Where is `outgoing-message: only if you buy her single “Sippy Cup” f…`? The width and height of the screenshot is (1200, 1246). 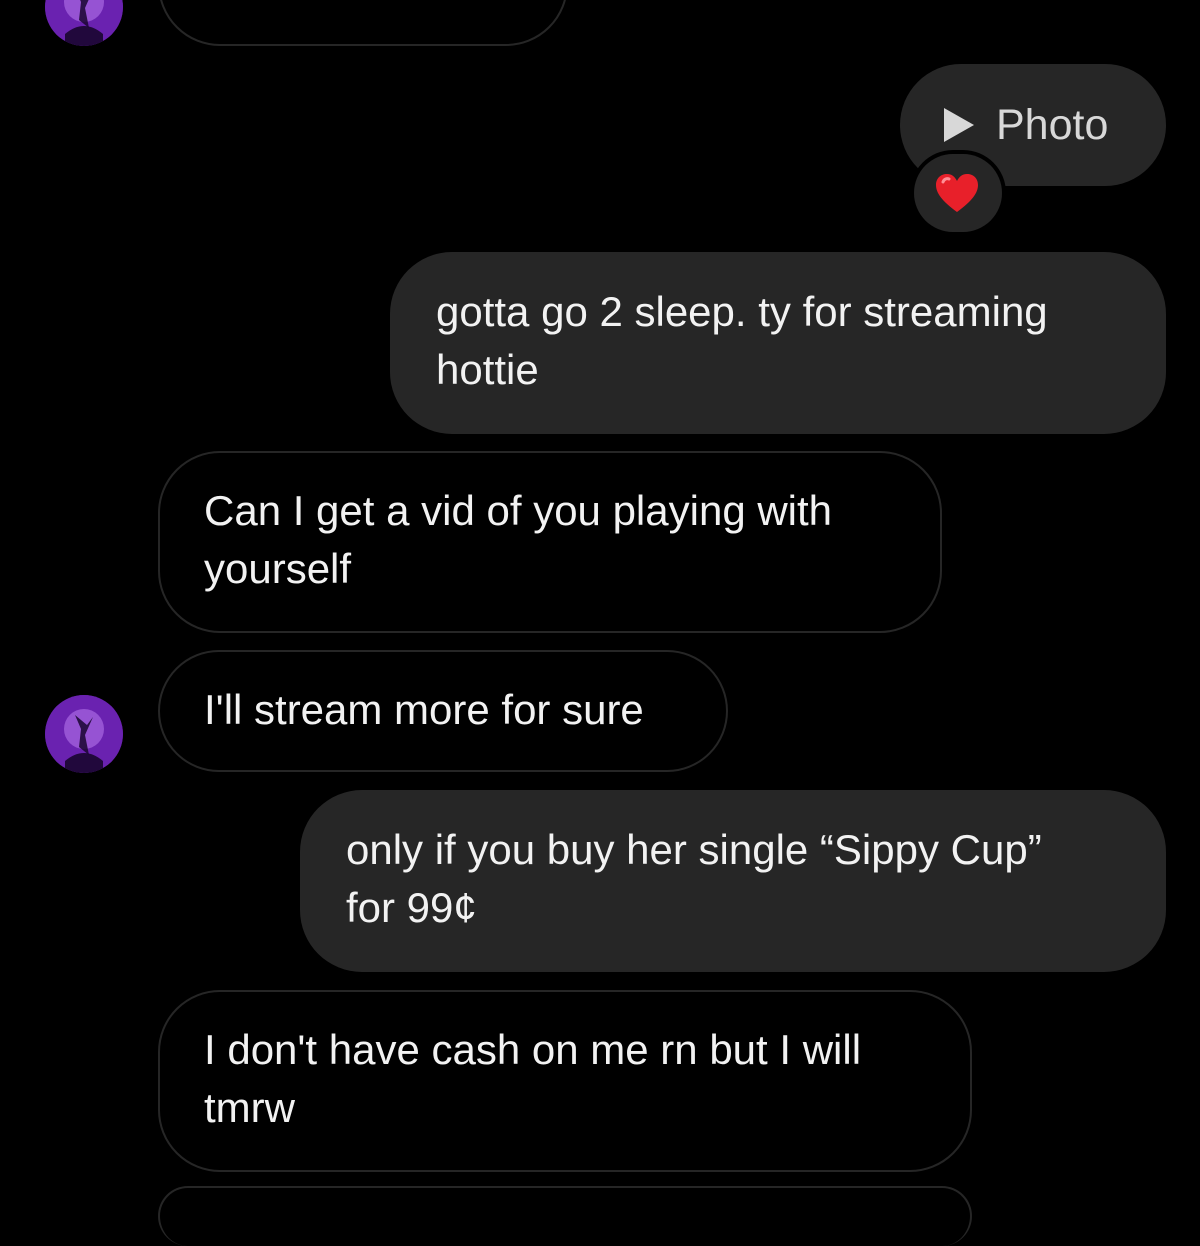
outgoing-message: only if you buy her single “Sippy Cup” f… is located at coordinates (733, 881).